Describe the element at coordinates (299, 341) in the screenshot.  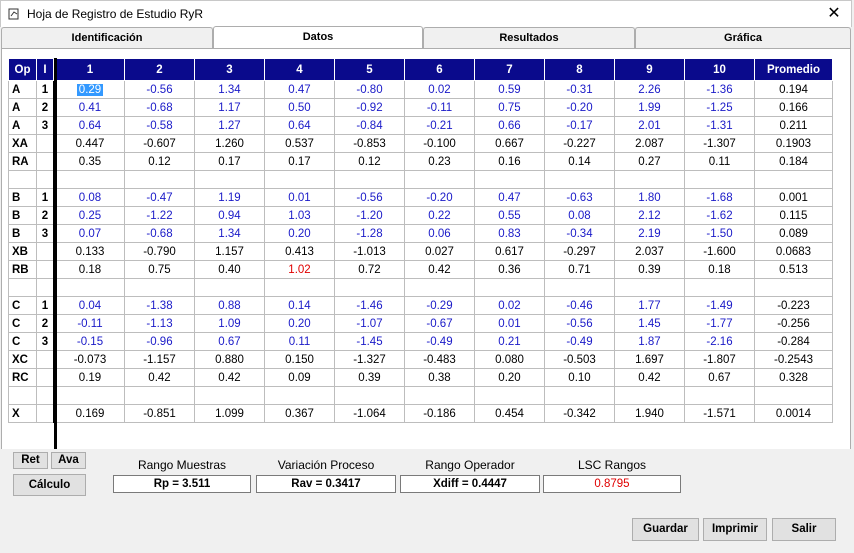
I see `value-cell: 0.11` at that location.